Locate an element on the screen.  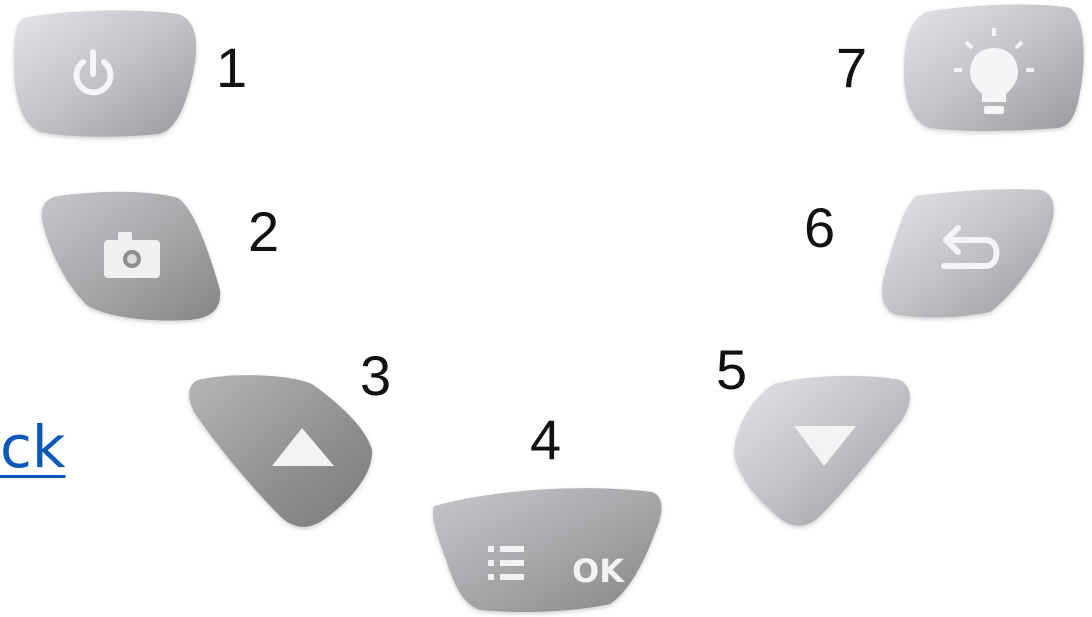
menu-list-icon is located at coordinates (506, 563).